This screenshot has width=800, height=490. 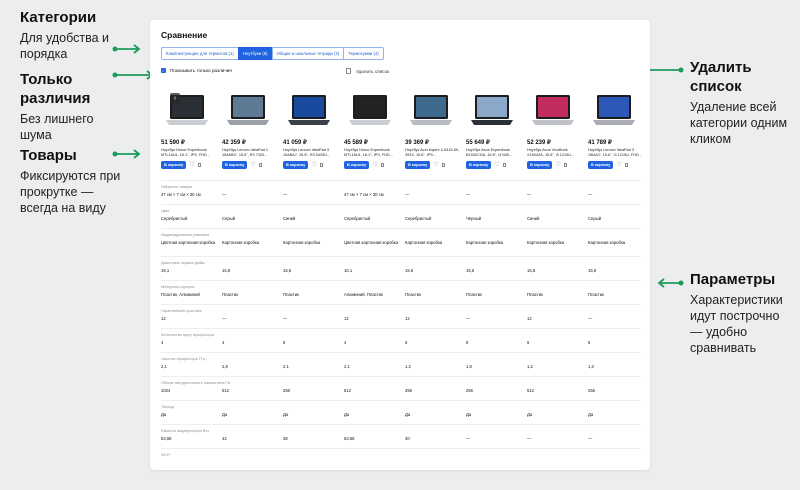 I want to click on only-differences-toggle: ✓ Показывать только различия, so click(x=196, y=70).